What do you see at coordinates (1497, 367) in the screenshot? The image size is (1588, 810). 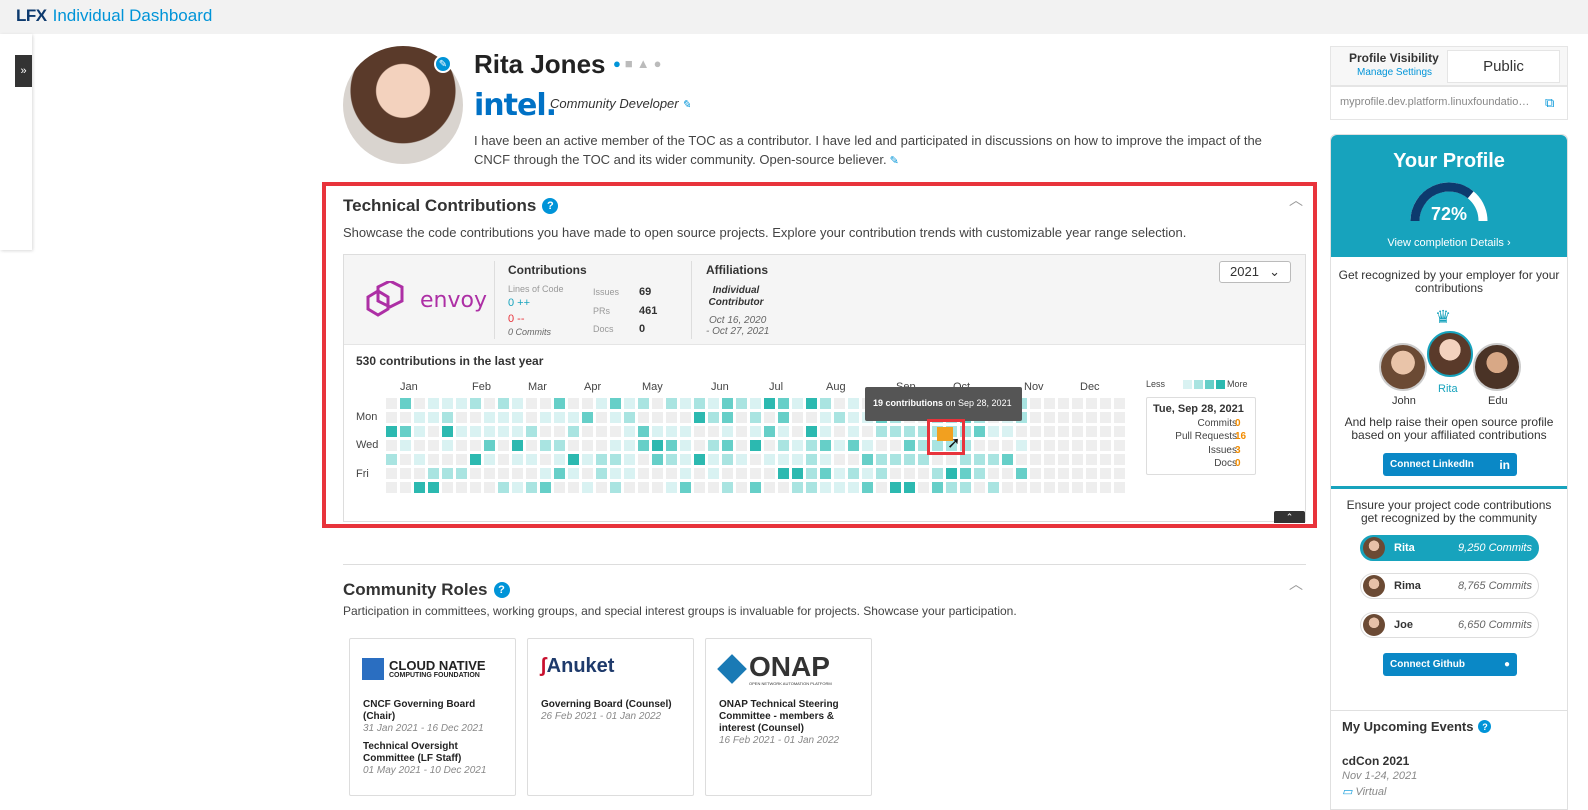 I see `avatar-edu` at bounding box center [1497, 367].